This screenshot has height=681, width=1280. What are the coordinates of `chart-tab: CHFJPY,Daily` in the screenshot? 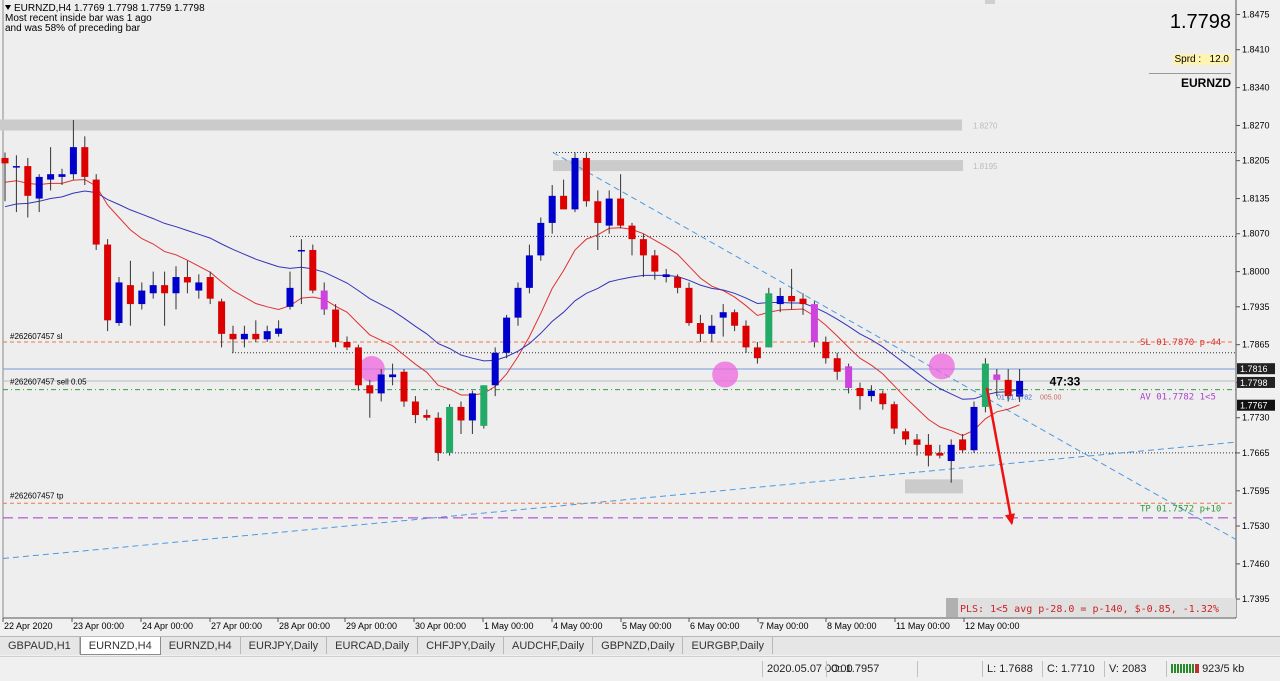 It's located at (461, 645).